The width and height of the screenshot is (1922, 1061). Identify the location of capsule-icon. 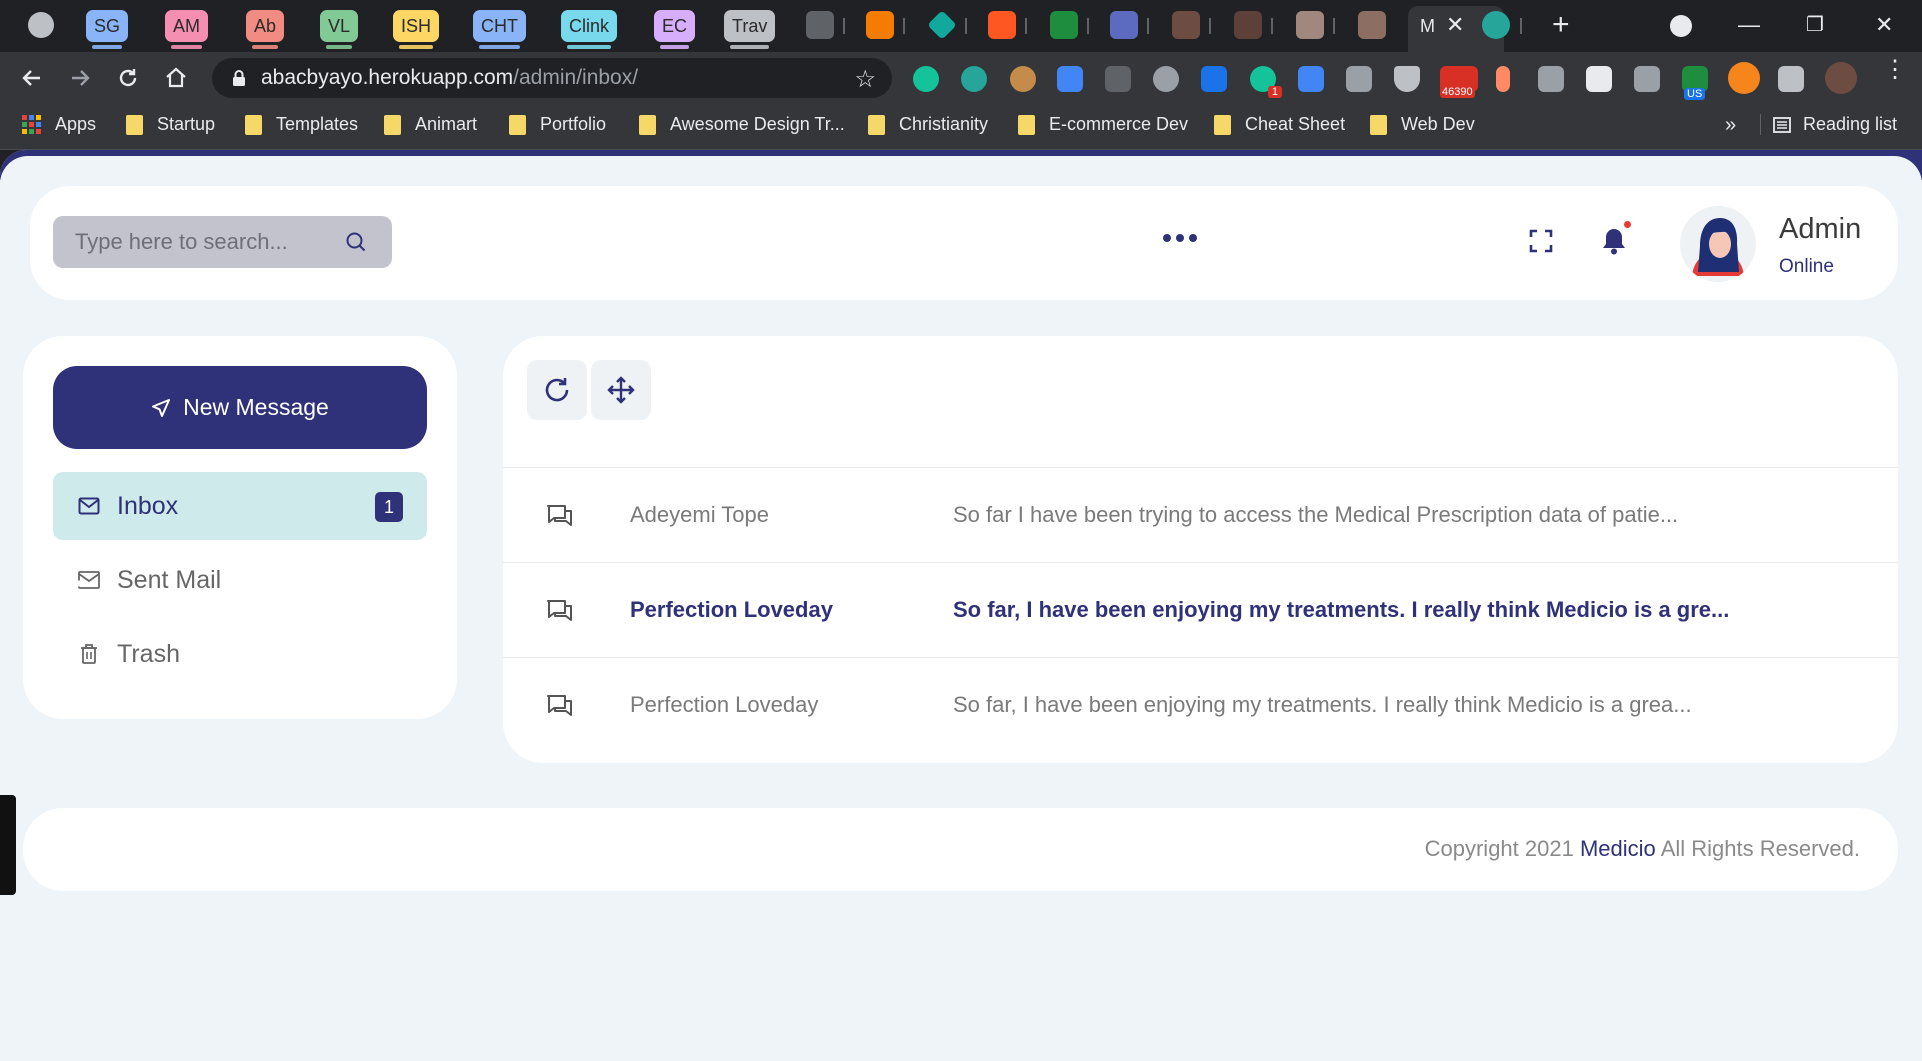
(1503, 79).